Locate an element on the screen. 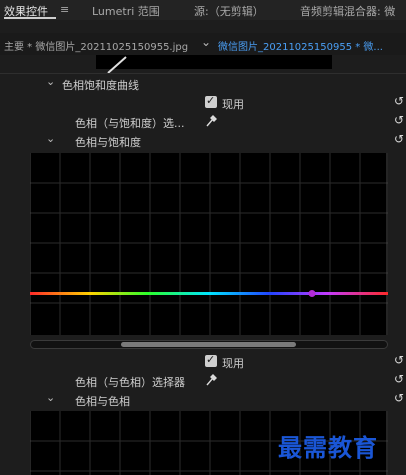  curve-line-icon is located at coordinates (117, 65).